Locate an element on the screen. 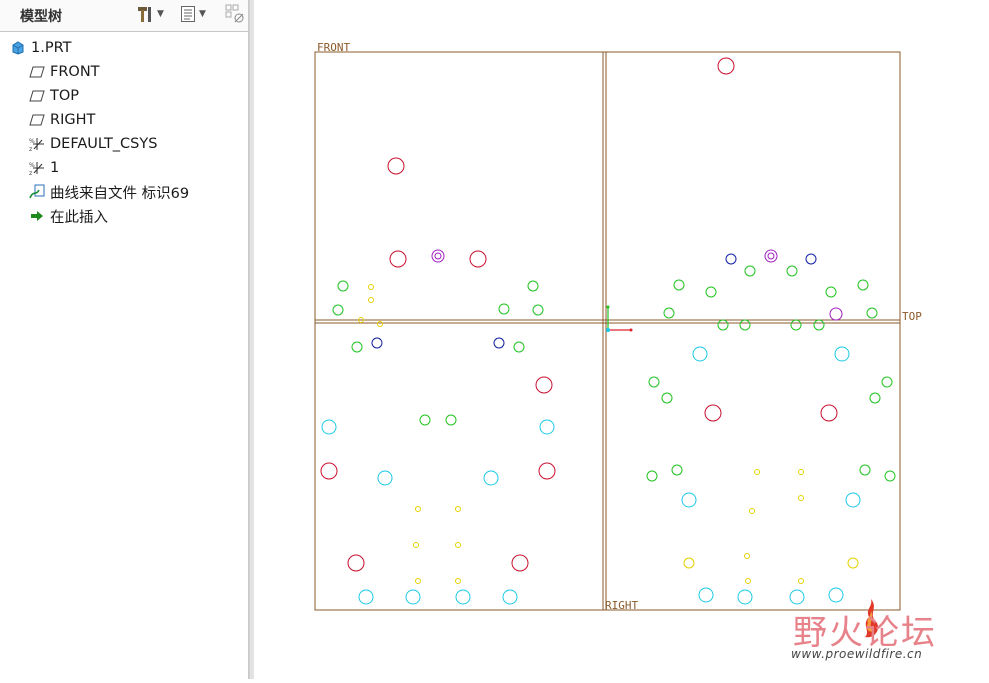 This screenshot has width=989, height=683. tree-settings-button: ▼ is located at coordinates (150, 14).